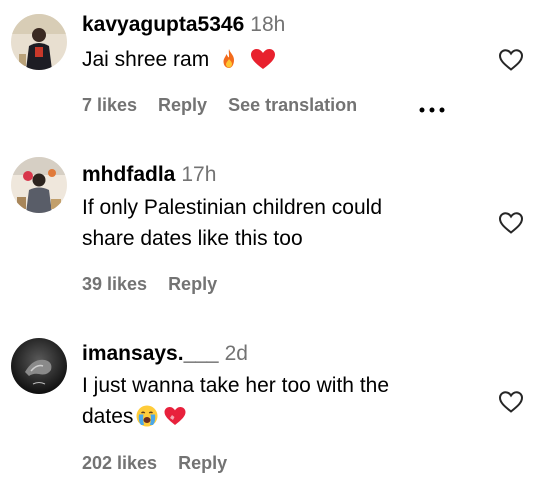  Describe the element at coordinates (263, 63) in the screenshot. I see `red-heart-emoji` at that location.